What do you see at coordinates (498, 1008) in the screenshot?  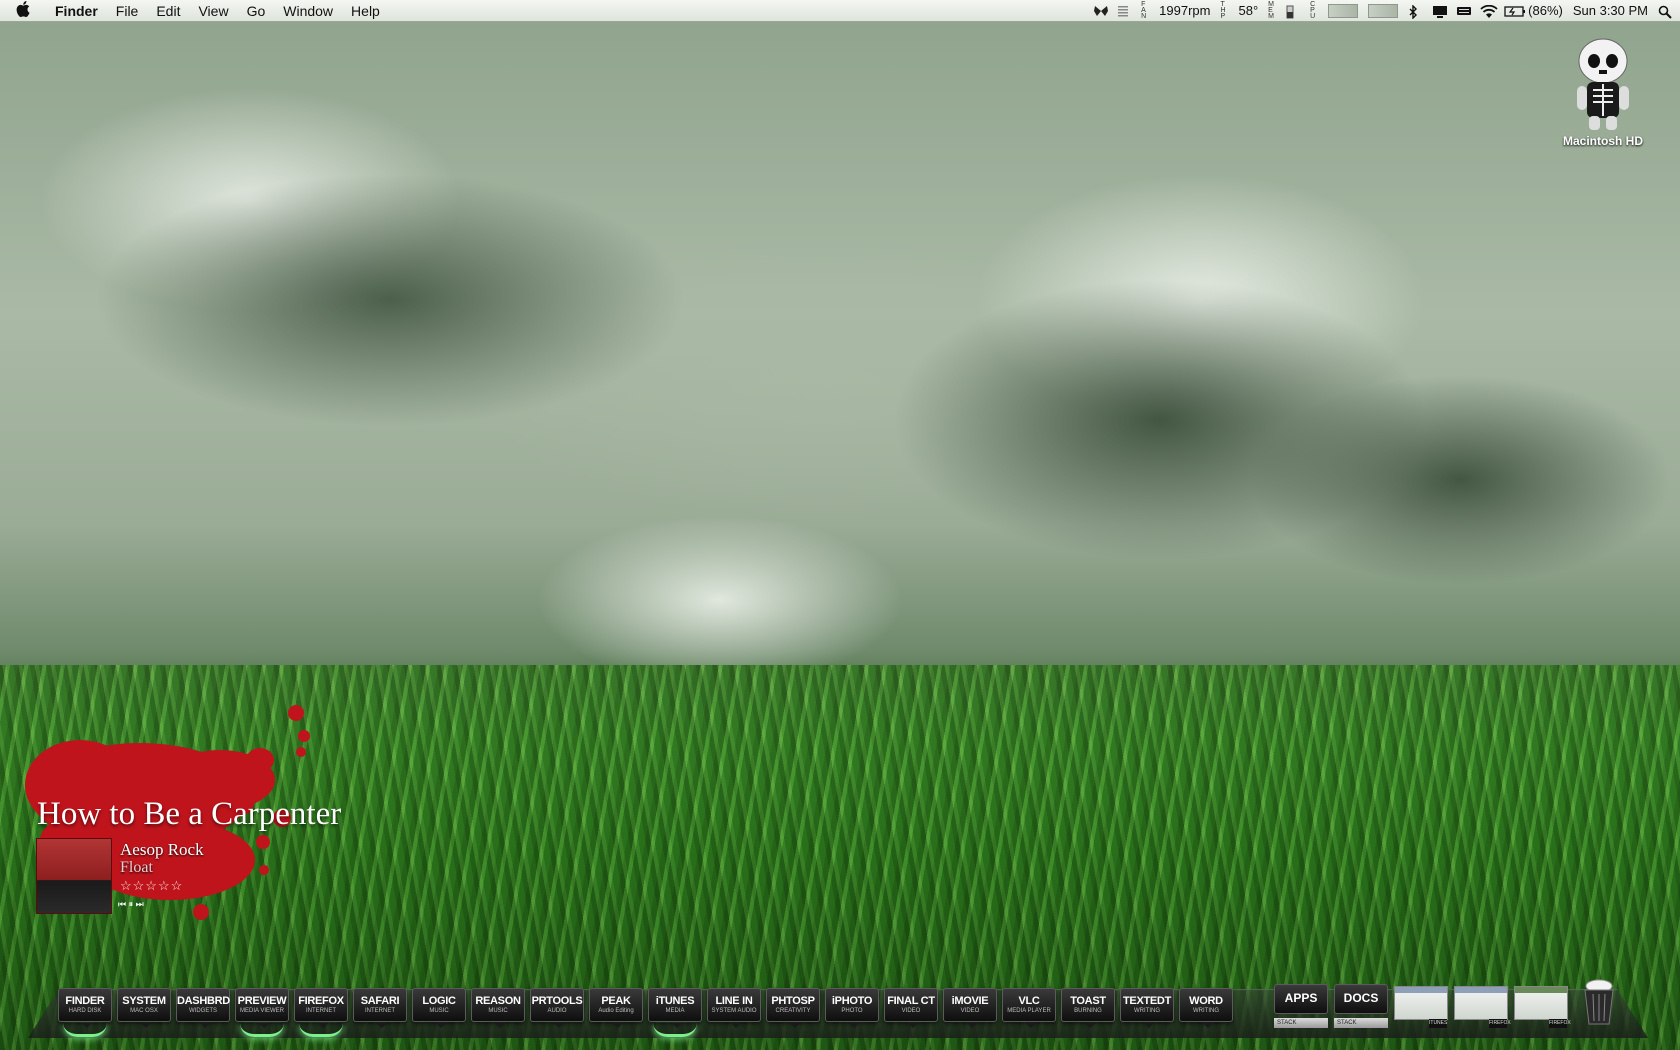 I see `dock-item-reason: REASON MUSIC` at bounding box center [498, 1008].